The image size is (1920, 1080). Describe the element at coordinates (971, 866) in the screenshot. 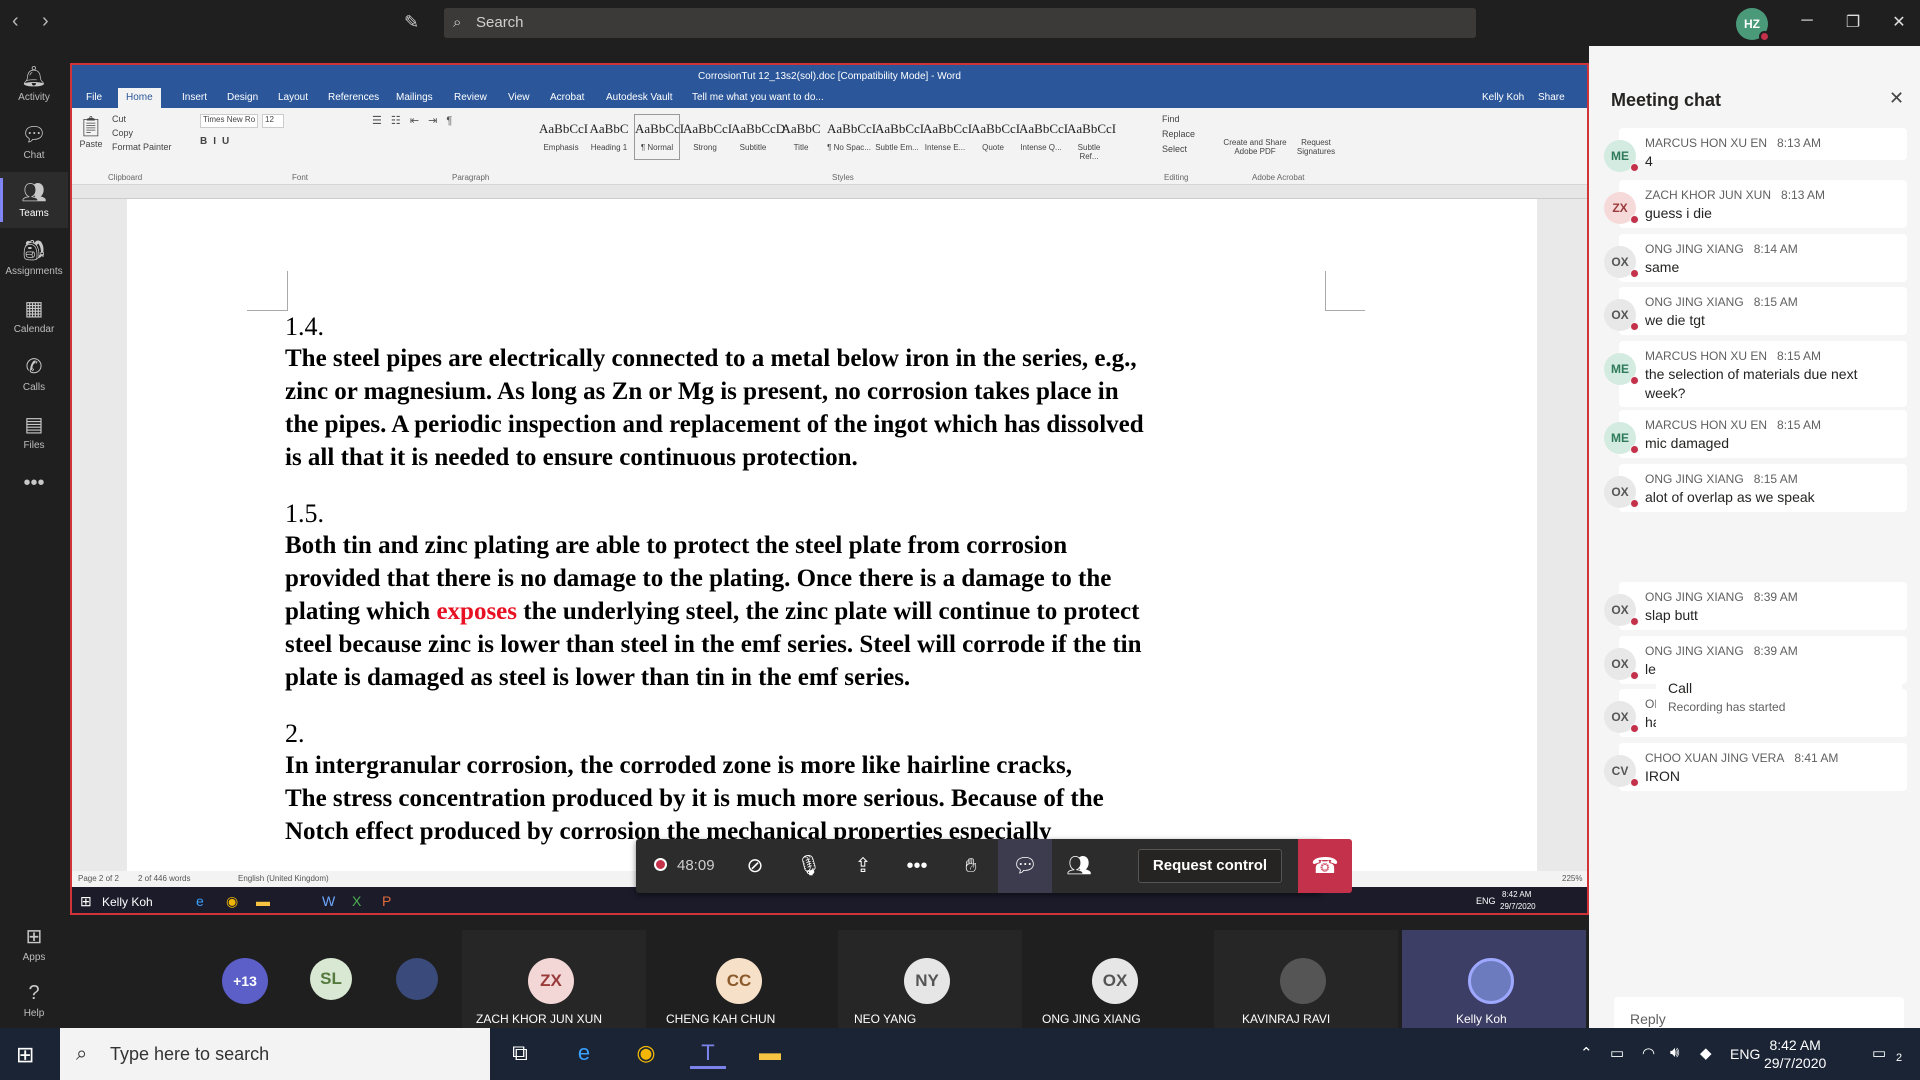

I see `raise-hand-icon: ✋︎` at that location.